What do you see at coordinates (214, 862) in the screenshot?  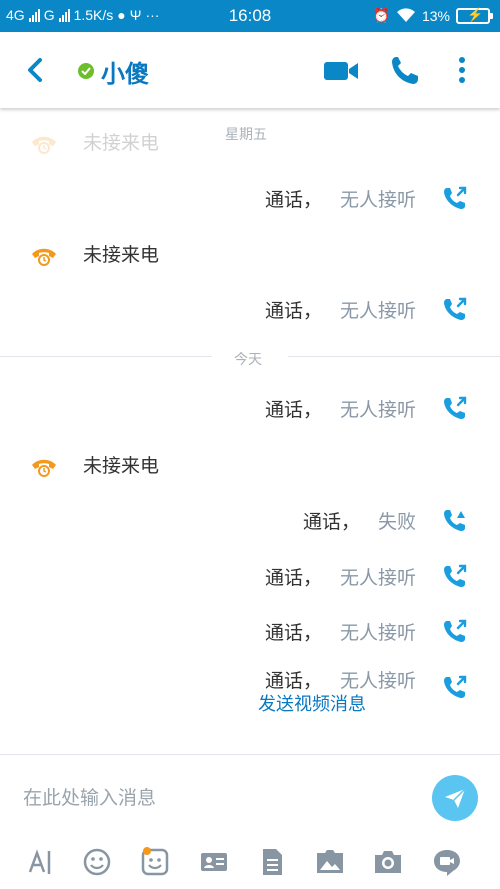 I see `contact-card-icon` at bounding box center [214, 862].